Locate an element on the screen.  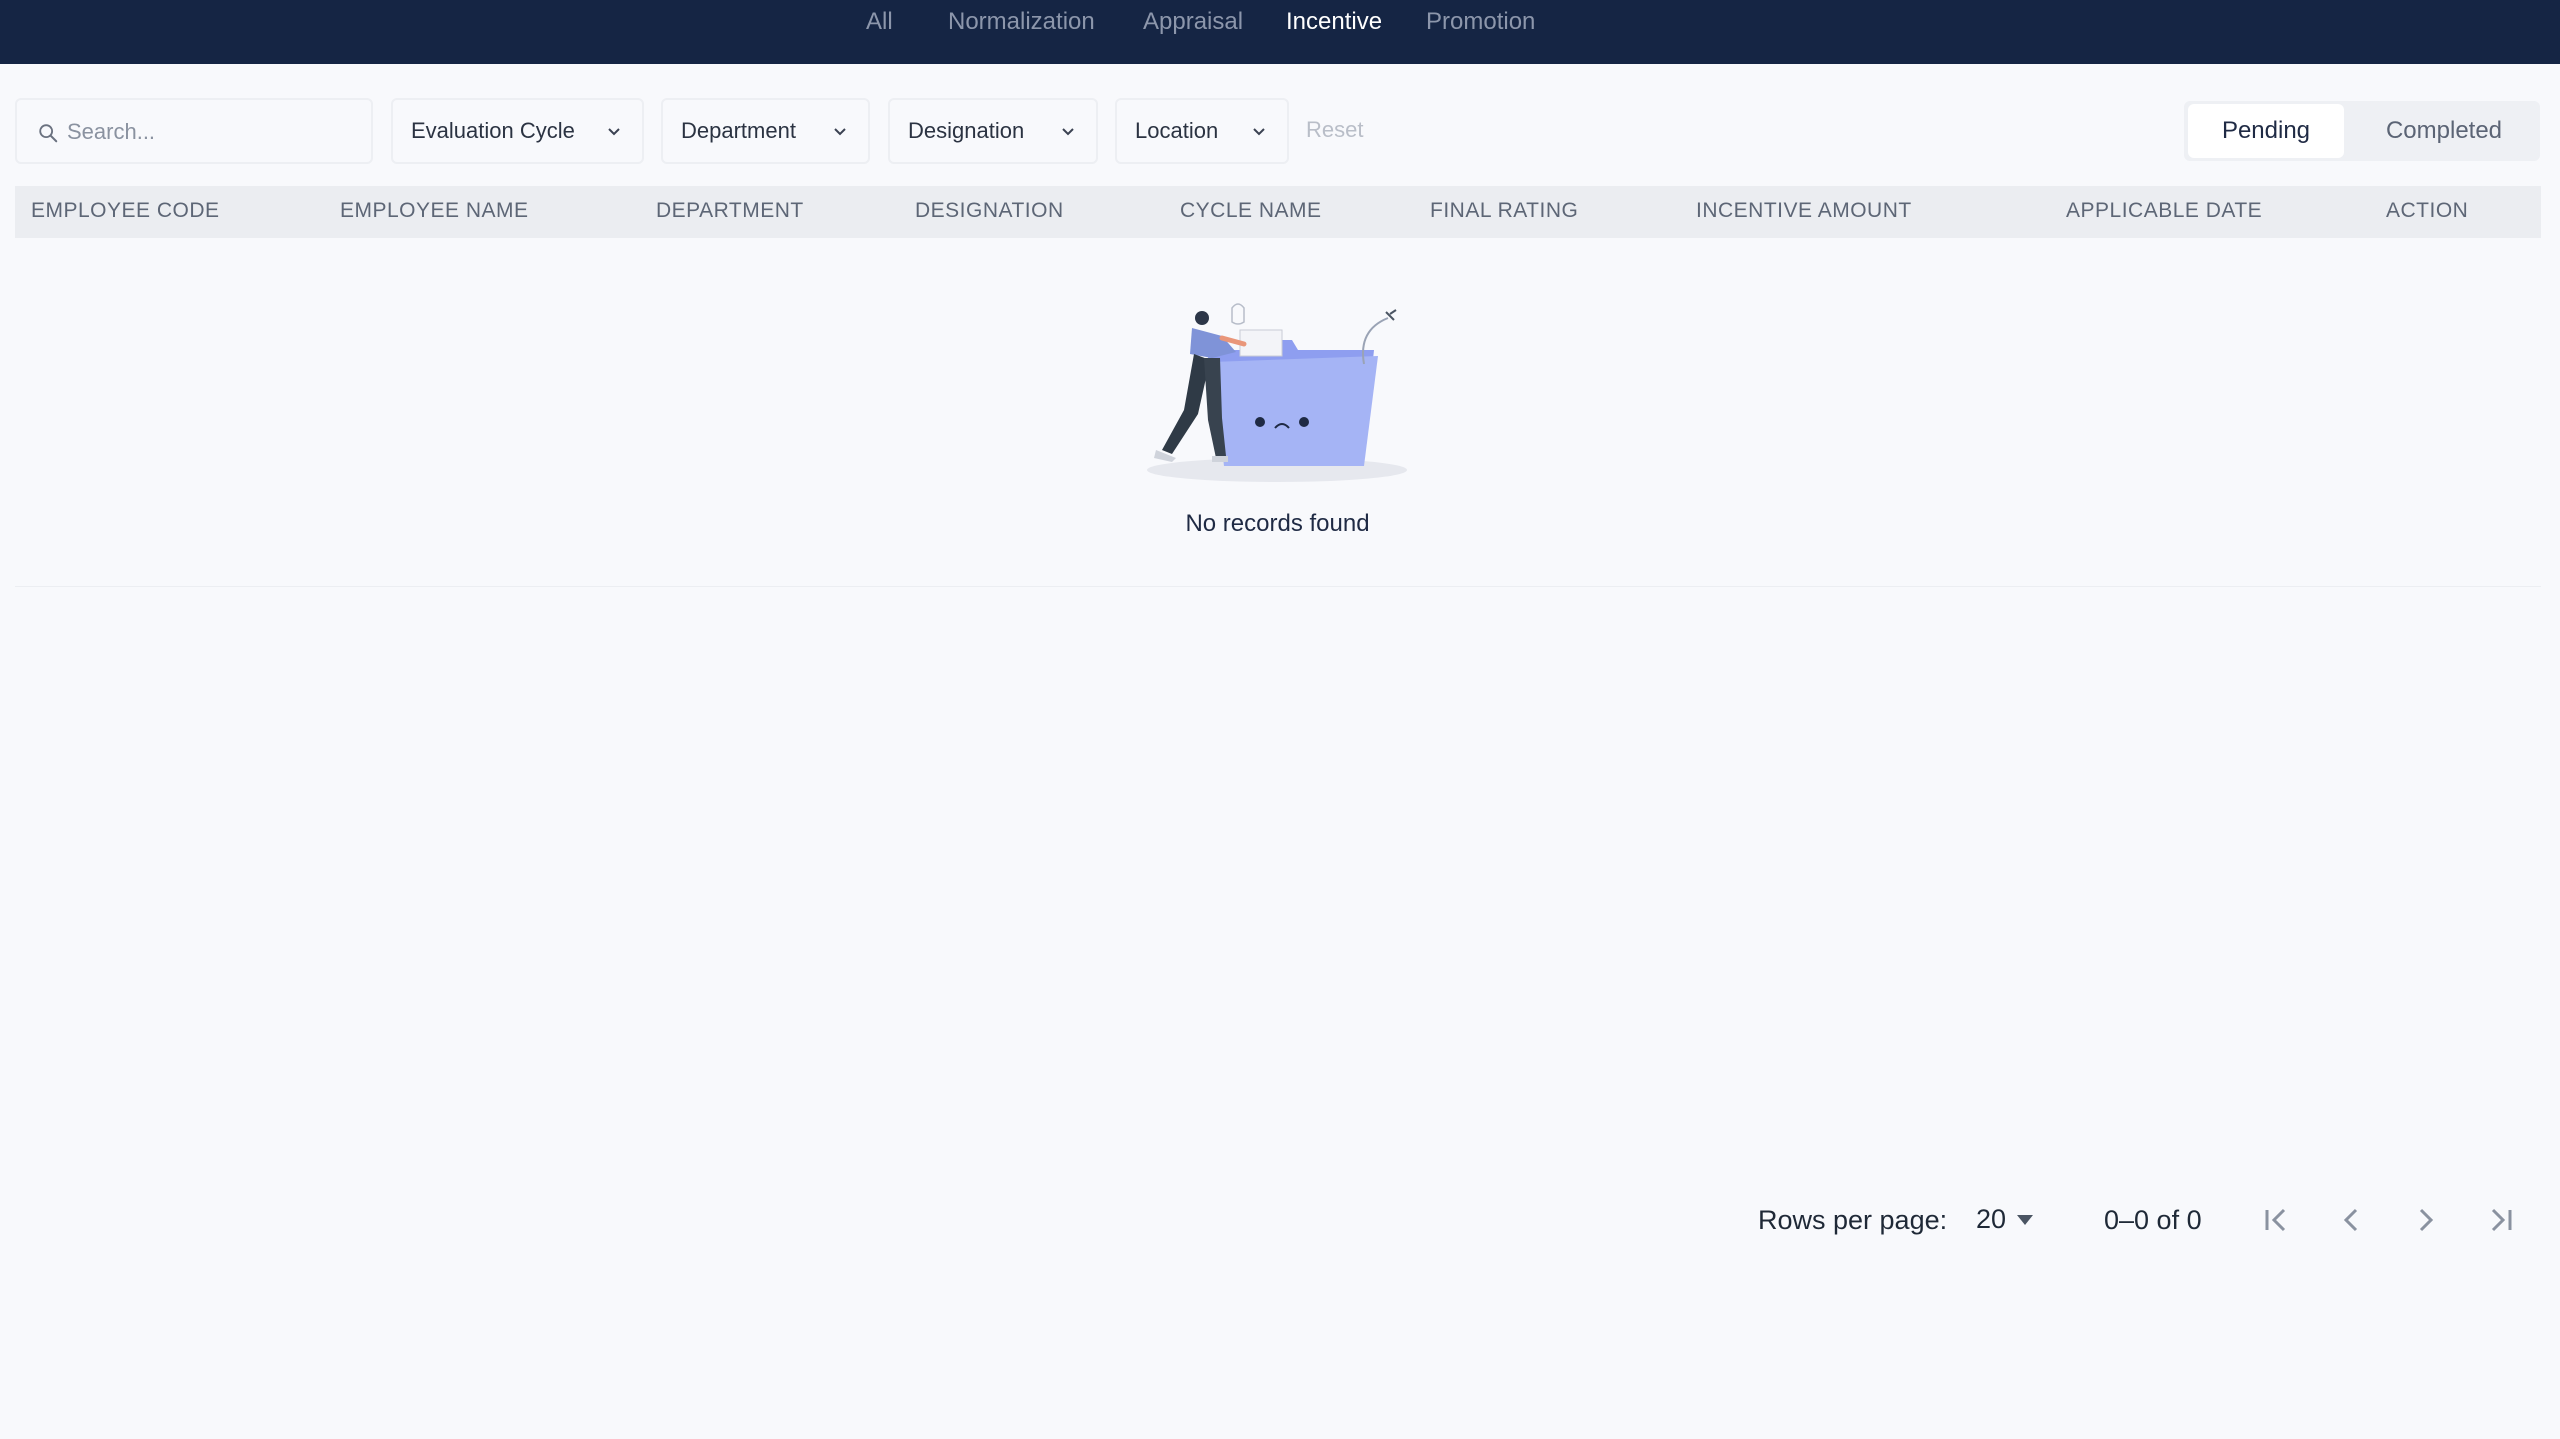
next-page-icon is located at coordinates (2426, 1220).